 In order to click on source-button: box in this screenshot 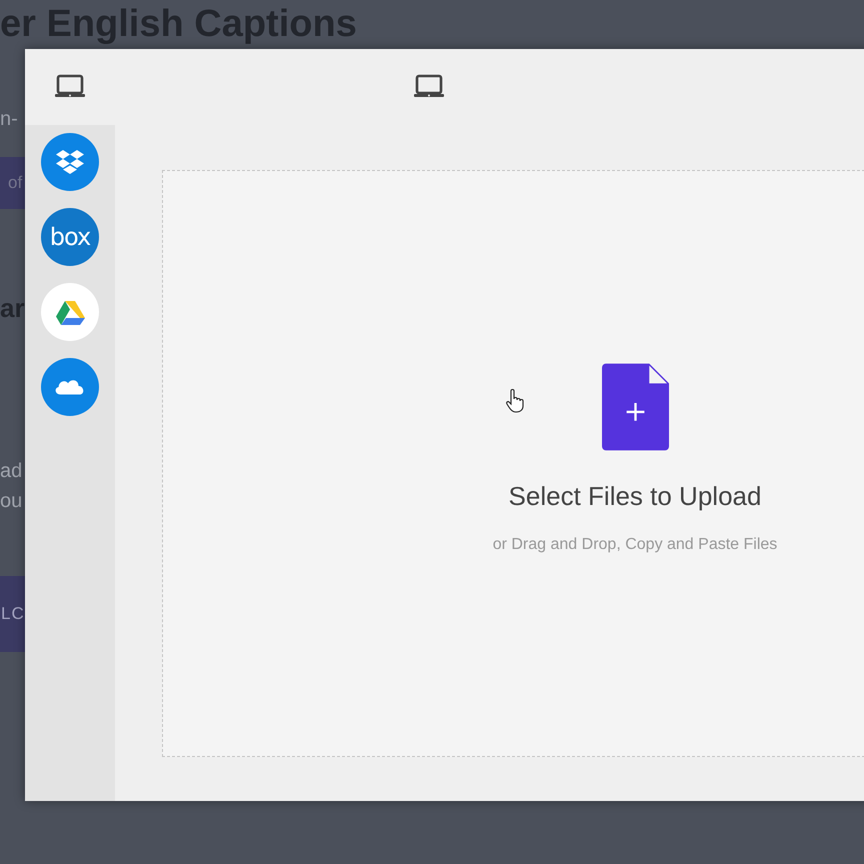, I will do `click(70, 237)`.